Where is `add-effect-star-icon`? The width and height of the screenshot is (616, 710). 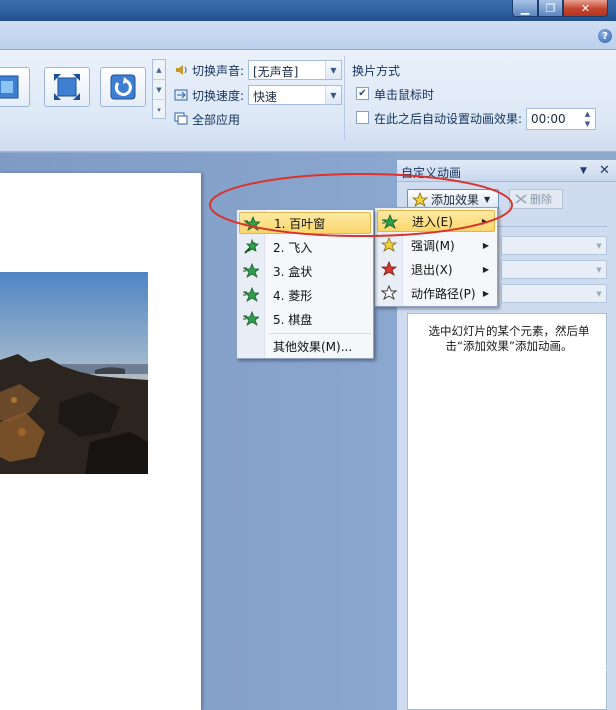 add-effect-star-icon is located at coordinates (420, 199).